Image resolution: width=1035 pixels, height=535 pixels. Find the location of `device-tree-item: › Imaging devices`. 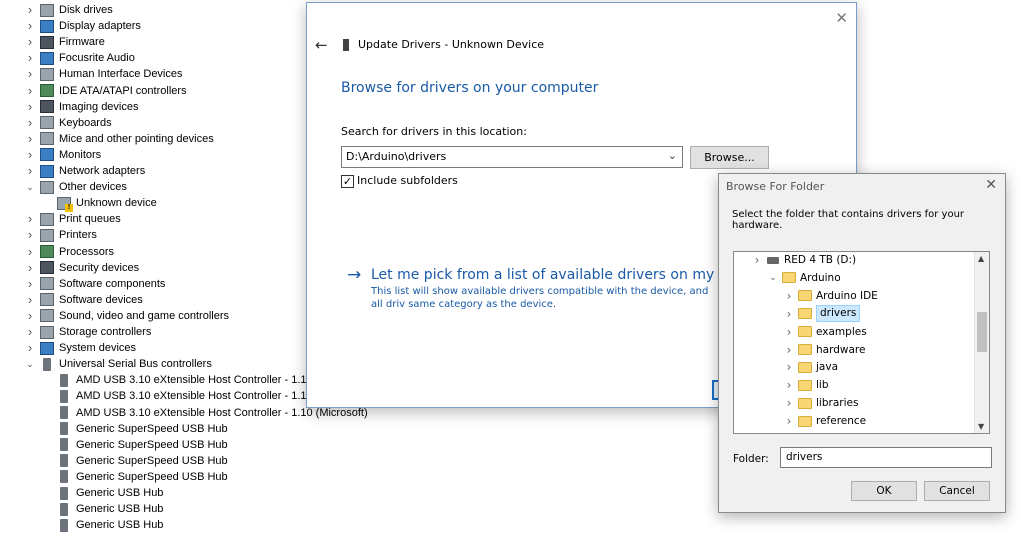

device-tree-item: › Imaging devices is located at coordinates (81, 107).